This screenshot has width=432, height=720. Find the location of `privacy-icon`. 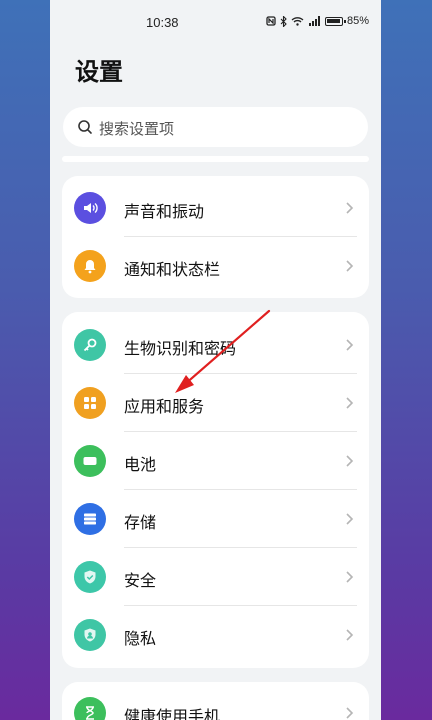

privacy-icon is located at coordinates (90, 635).